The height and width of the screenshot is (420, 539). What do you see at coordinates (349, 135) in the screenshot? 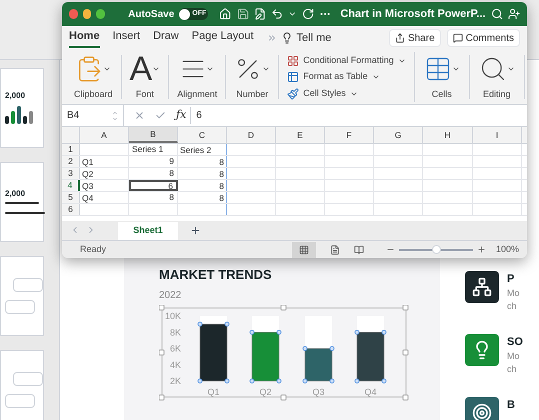
I see `column-header: F` at bounding box center [349, 135].